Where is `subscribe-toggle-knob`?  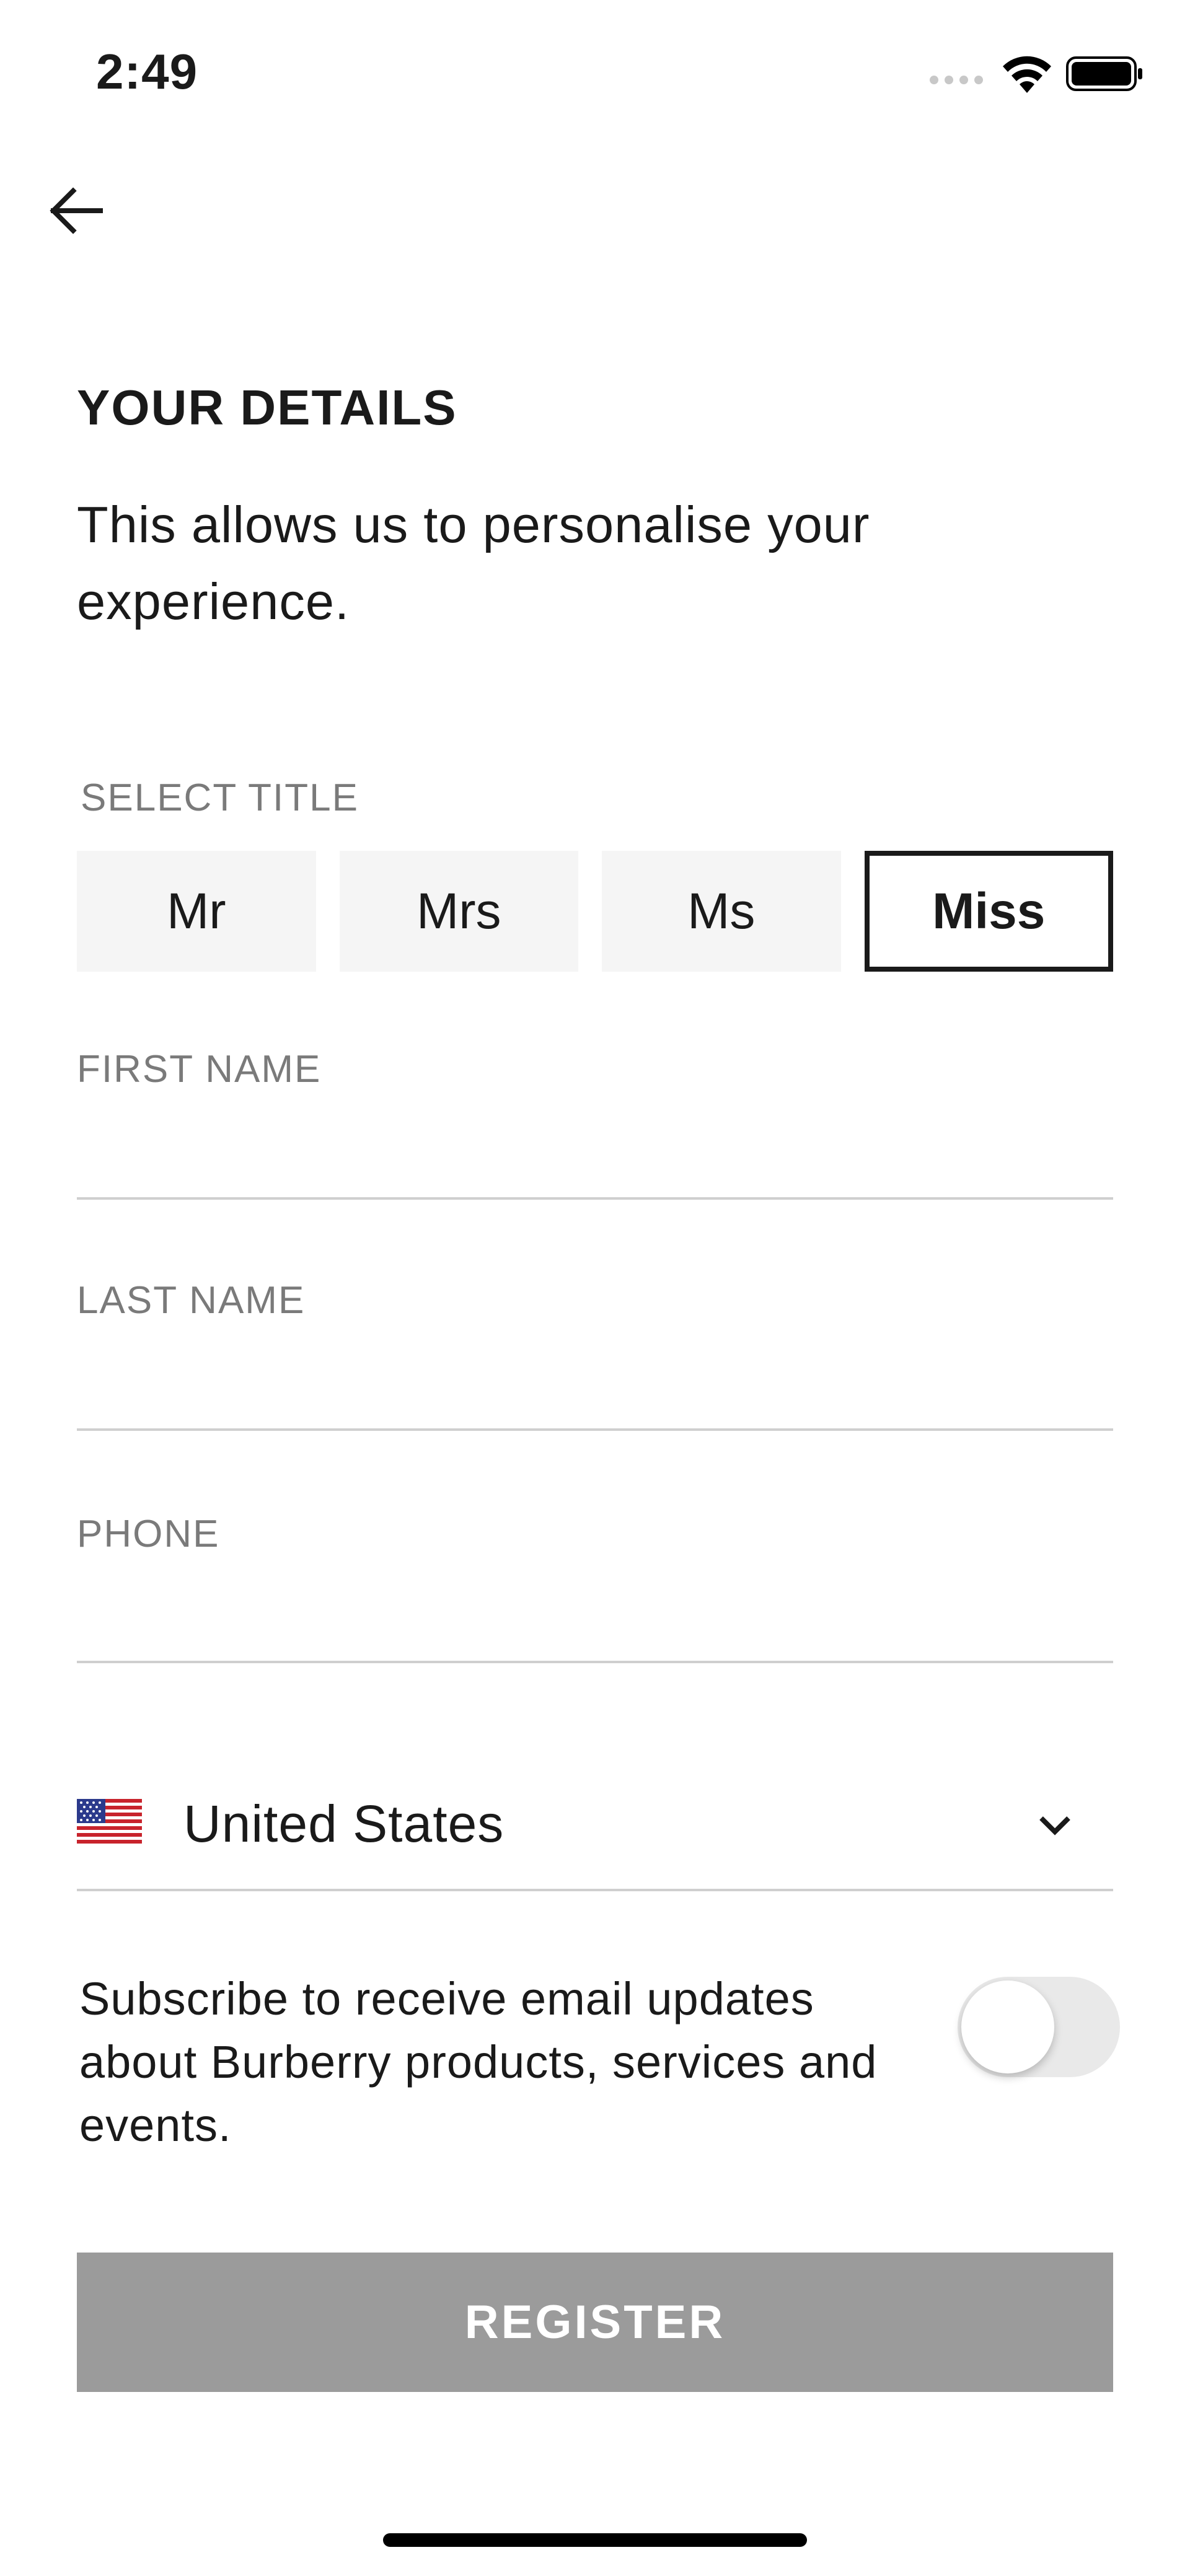
subscribe-toggle-knob is located at coordinates (1007, 2027).